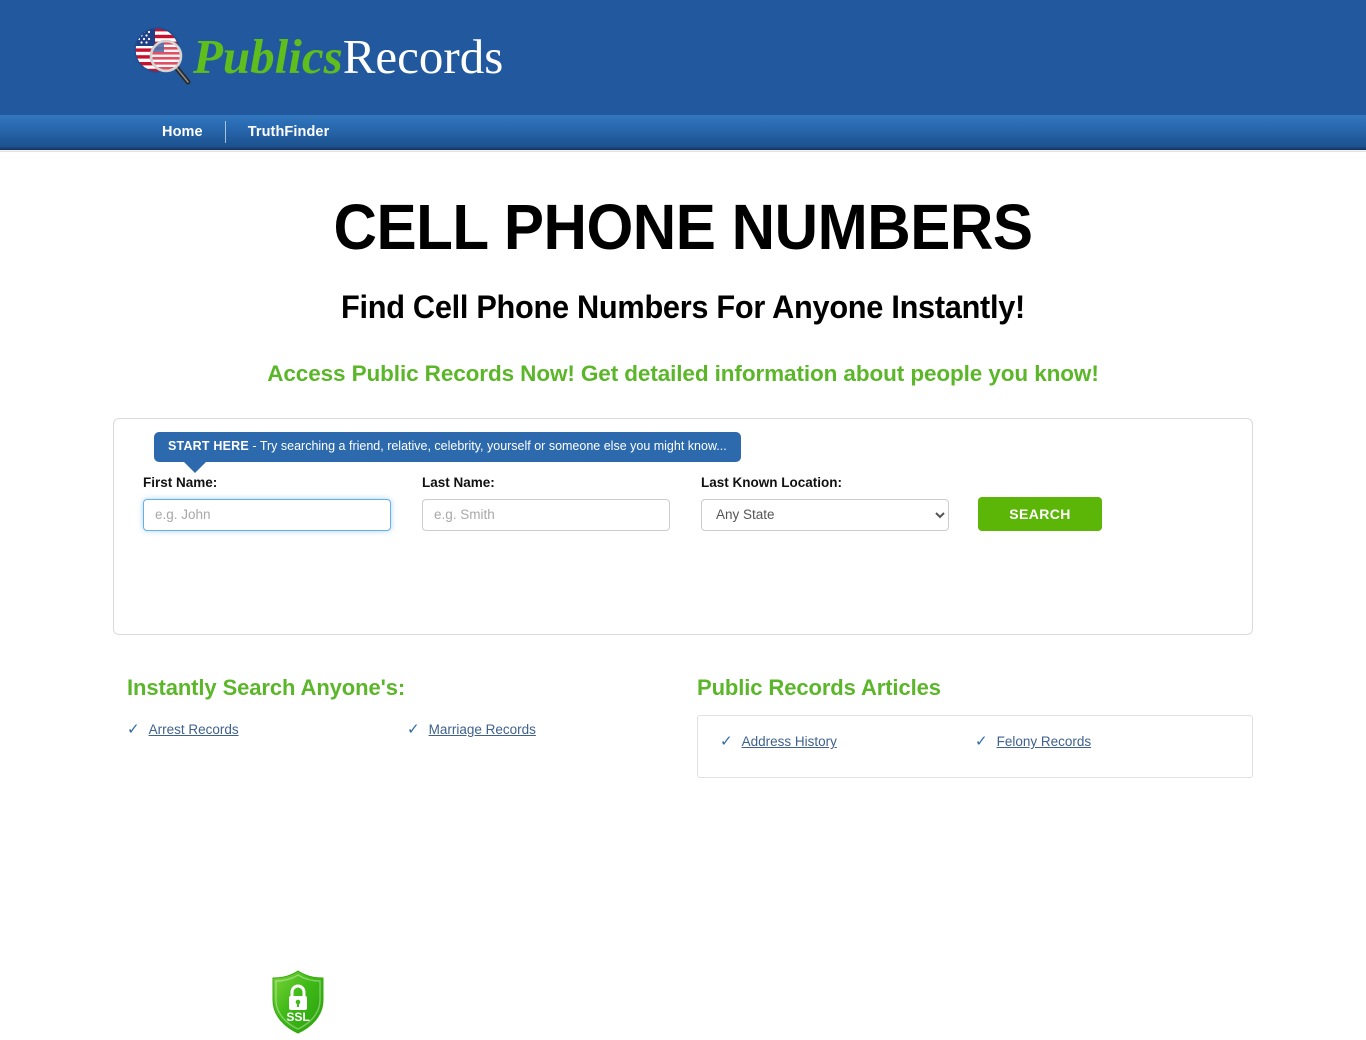 This screenshot has height=1040, width=1366. What do you see at coordinates (458, 482) in the screenshot?
I see `last-name-label: Last Name:` at bounding box center [458, 482].